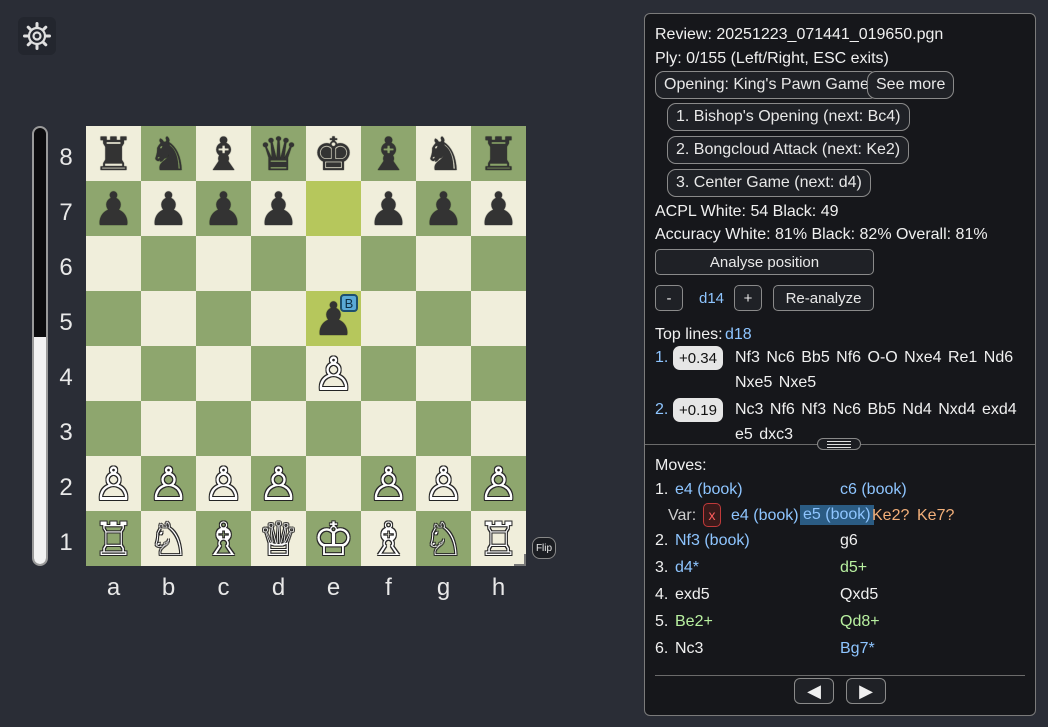 This screenshot has width=1048, height=727. What do you see at coordinates (278, 263) in the screenshot?
I see `square-d6` at bounding box center [278, 263].